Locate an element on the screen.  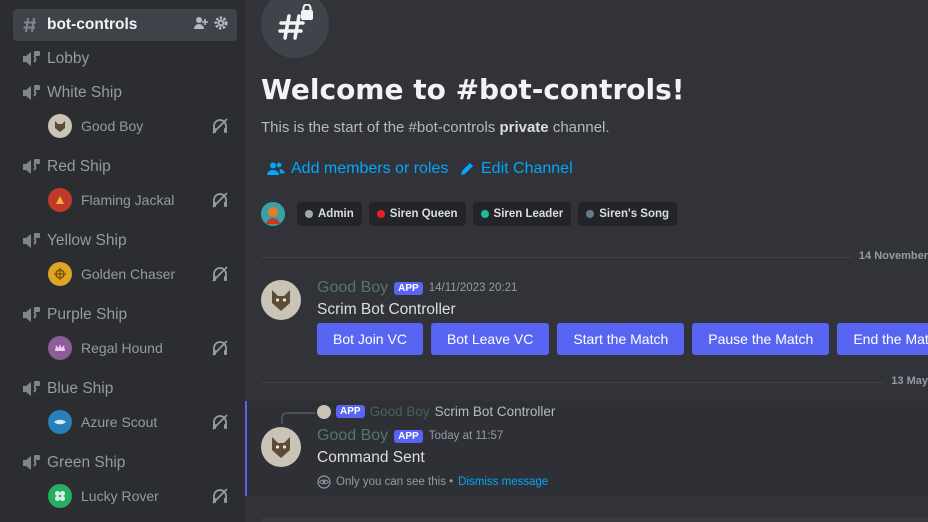
channel-yellow-ship: Yellow Ship is located at coordinates (125, 241).